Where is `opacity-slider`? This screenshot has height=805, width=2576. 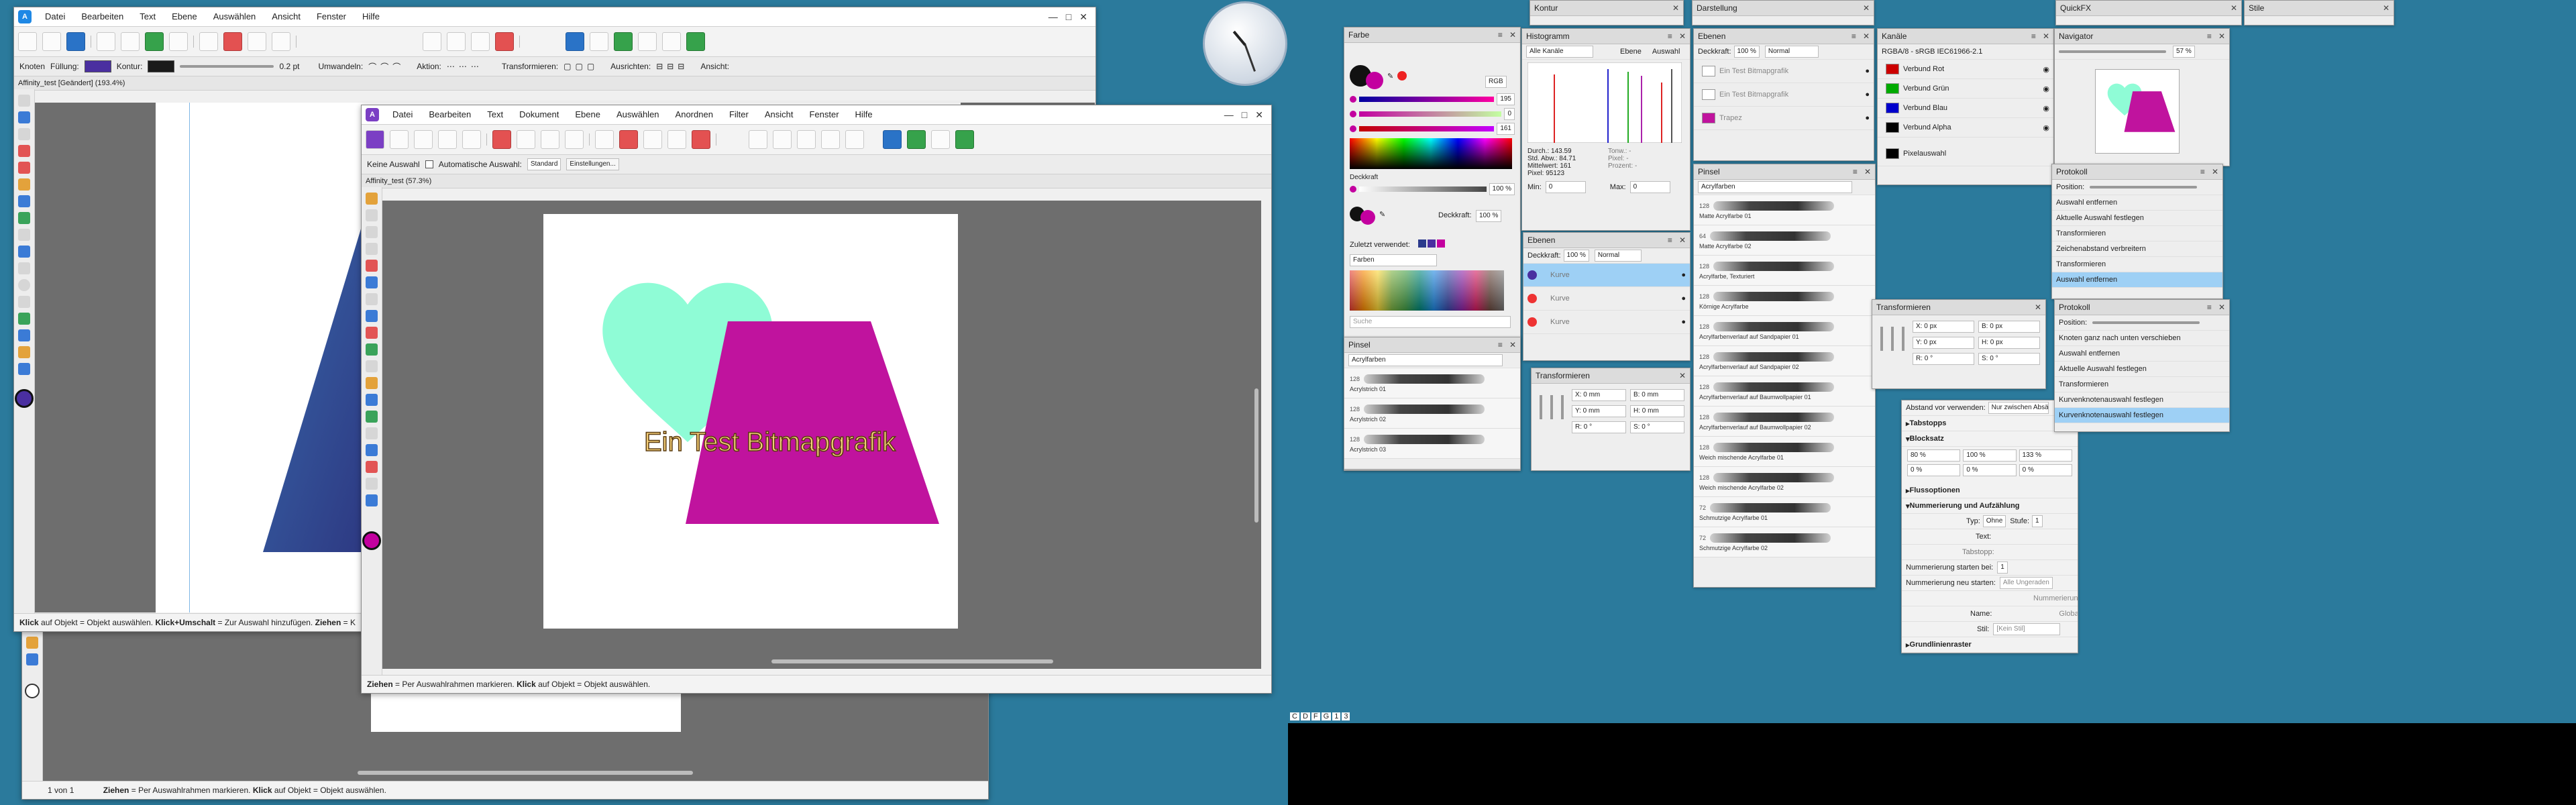 opacity-slider is located at coordinates (1423, 189).